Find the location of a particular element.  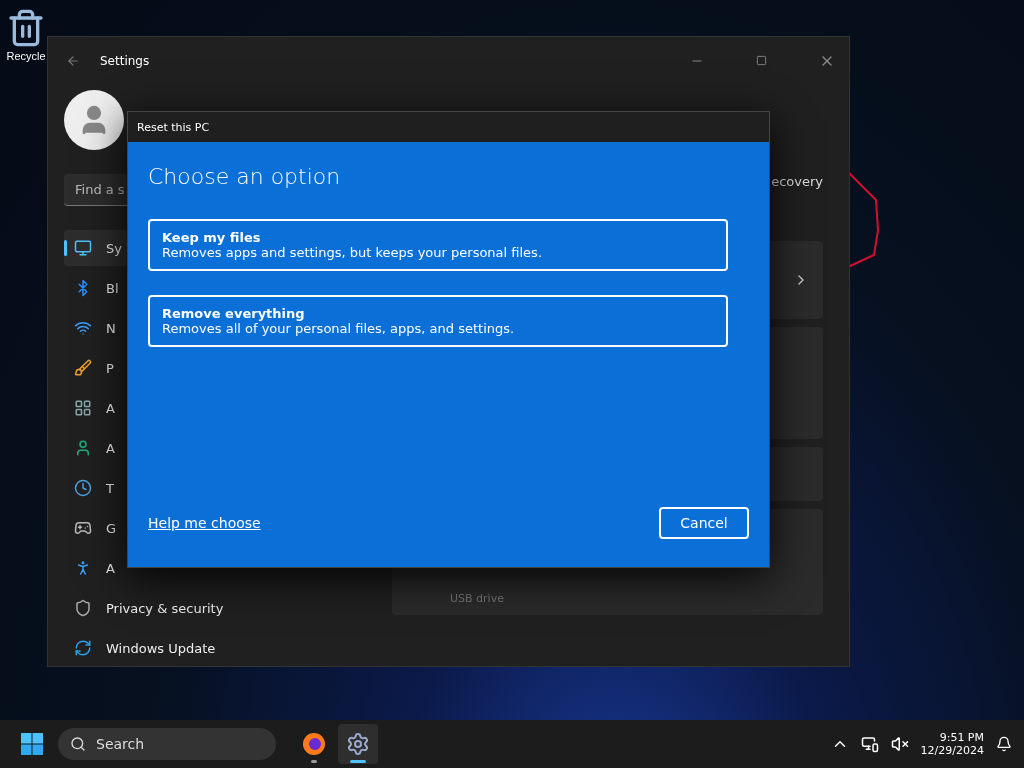

card-text: USB drive is located at coordinates (477, 598).